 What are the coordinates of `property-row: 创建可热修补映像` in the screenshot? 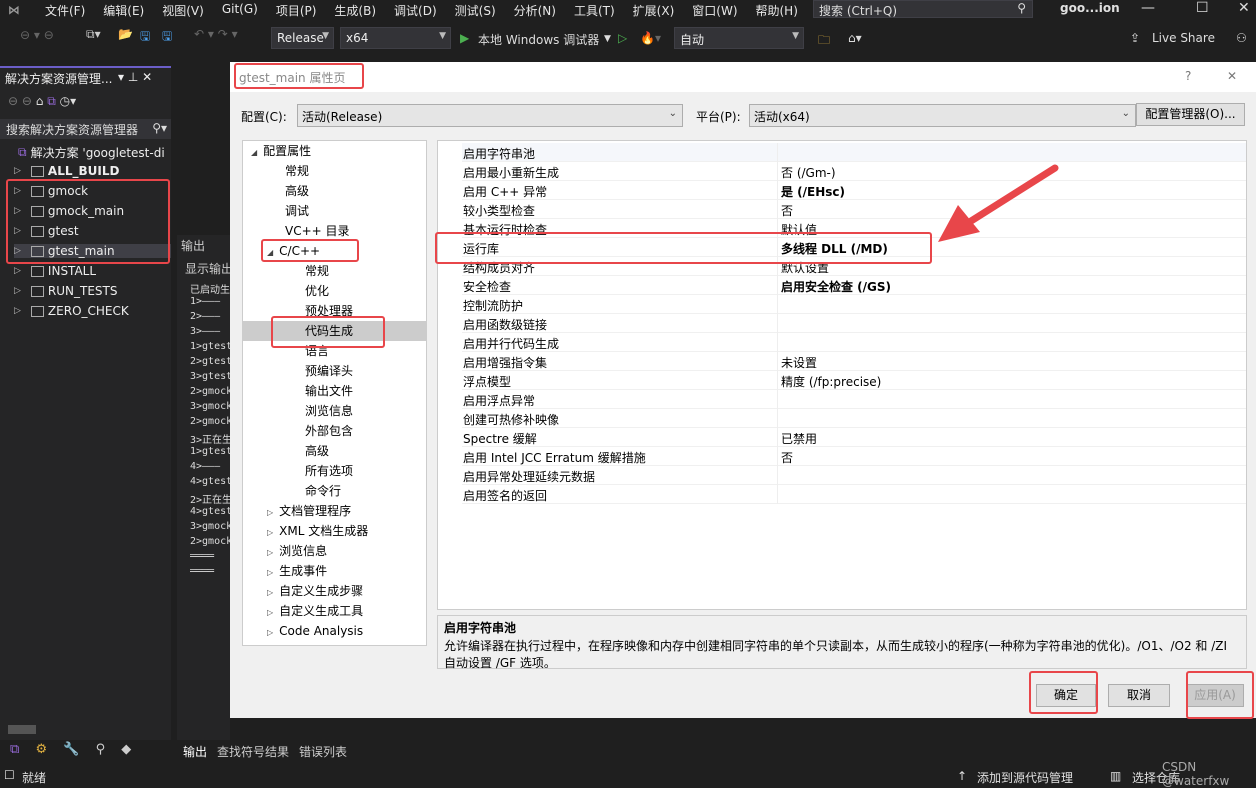 It's located at (854, 418).